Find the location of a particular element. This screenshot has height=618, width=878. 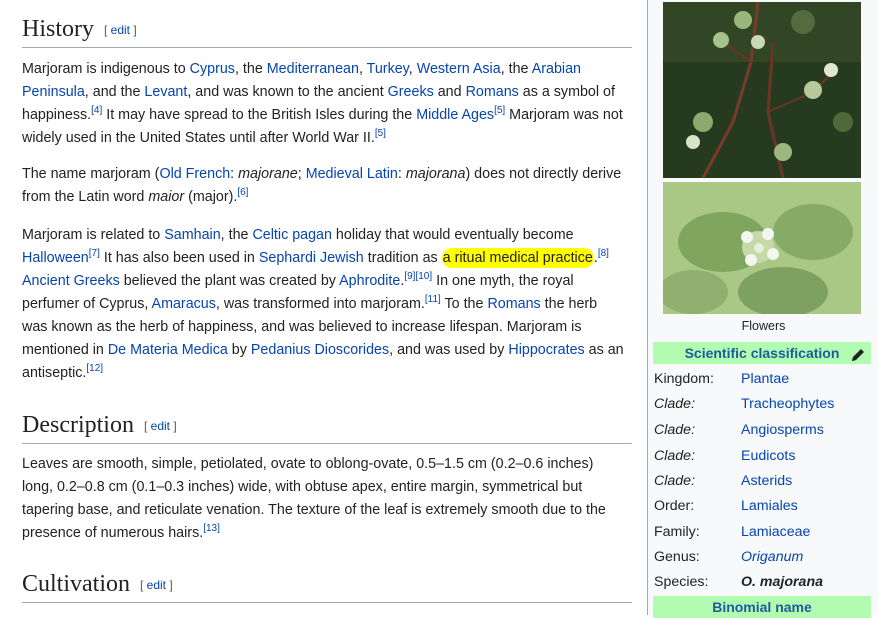

ref-10: [10] is located at coordinates (423, 276).